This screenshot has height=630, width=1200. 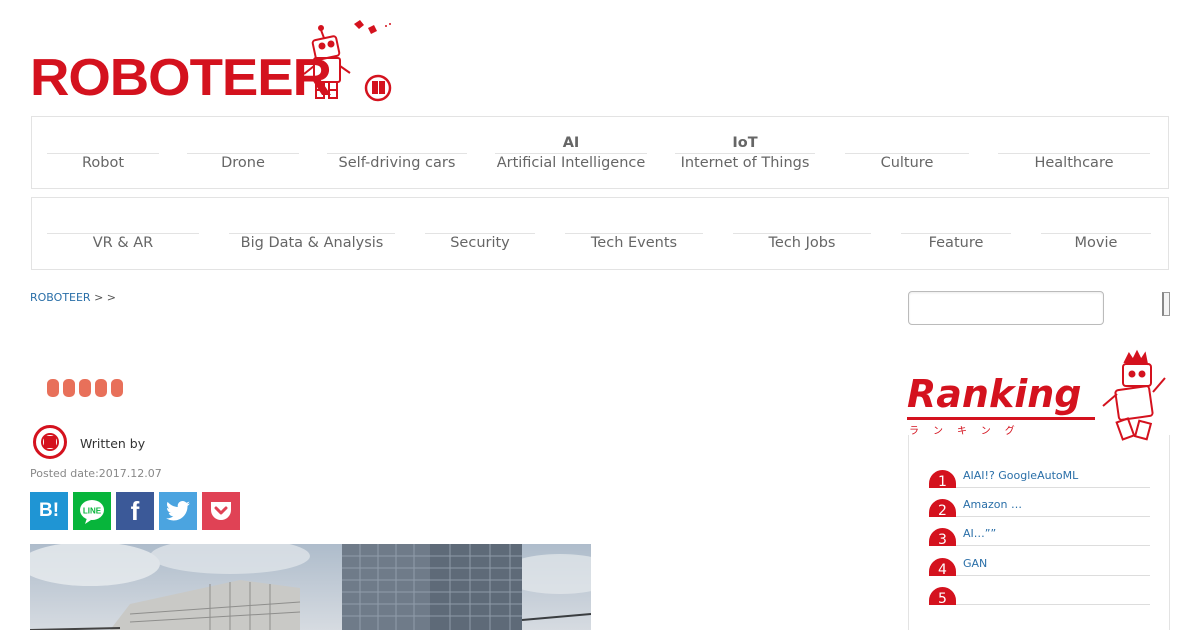 What do you see at coordinates (113, 443) in the screenshot?
I see `written-by-label: Written by` at bounding box center [113, 443].